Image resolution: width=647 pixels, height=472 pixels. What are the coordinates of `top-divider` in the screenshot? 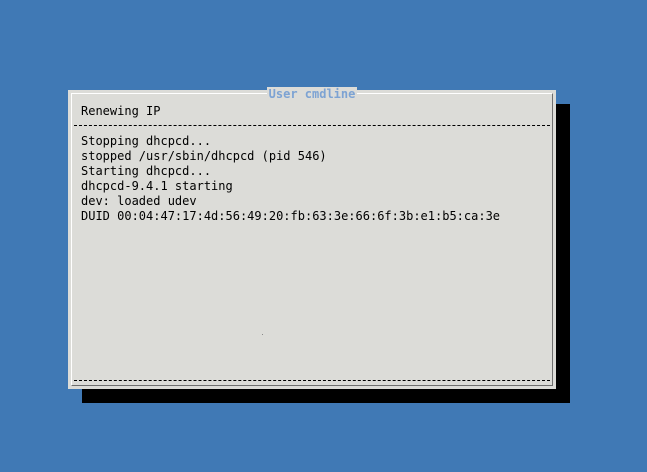 It's located at (312, 125).